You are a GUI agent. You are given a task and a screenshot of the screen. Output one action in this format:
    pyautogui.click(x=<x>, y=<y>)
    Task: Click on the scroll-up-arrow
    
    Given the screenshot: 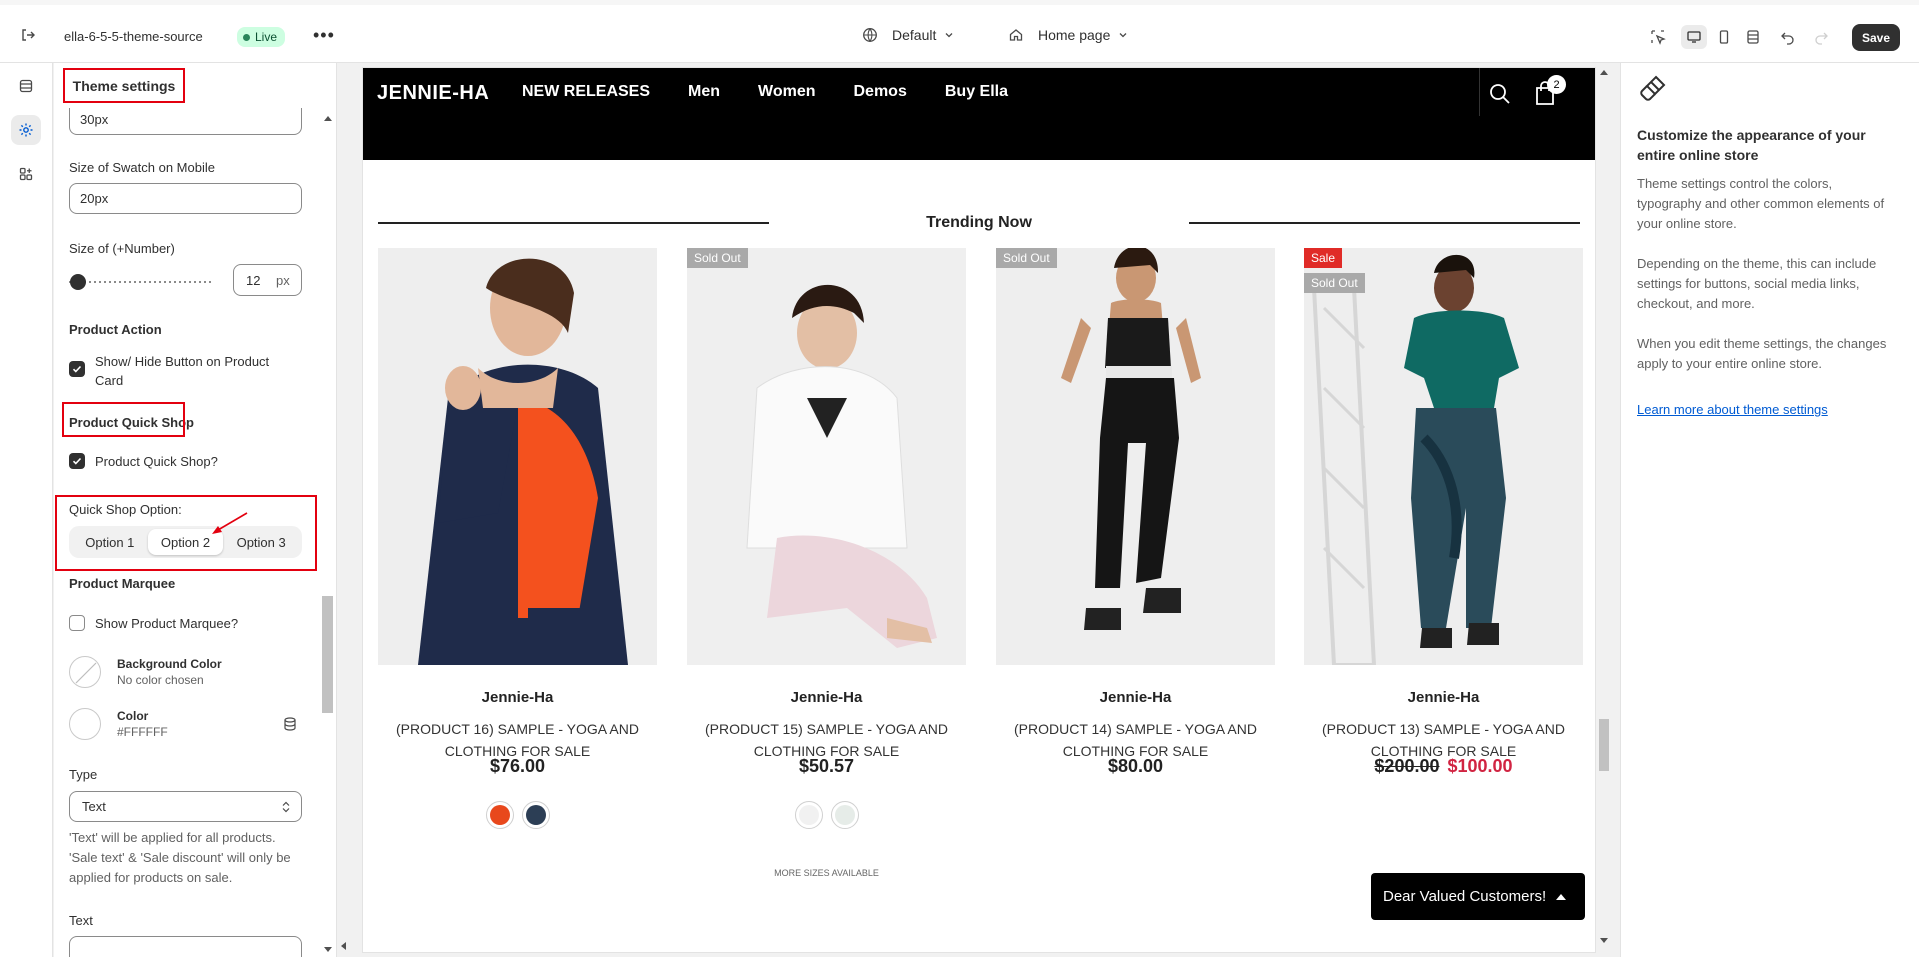 What is the action you would take?
    pyautogui.click(x=328, y=118)
    